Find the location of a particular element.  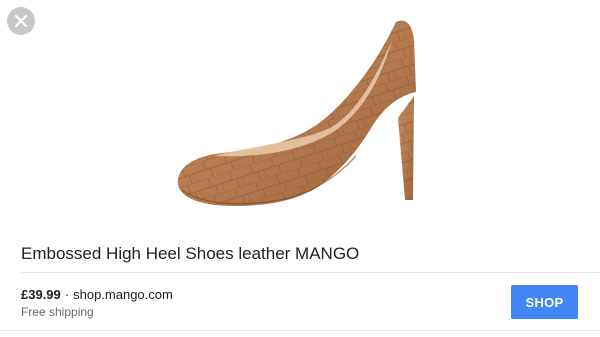

product-price: £39.99 is located at coordinates (41, 294).